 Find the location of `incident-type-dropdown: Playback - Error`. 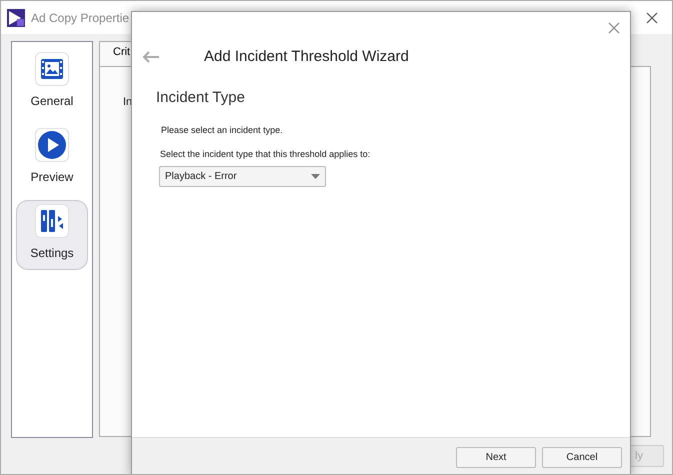

incident-type-dropdown: Playback - Error is located at coordinates (242, 176).